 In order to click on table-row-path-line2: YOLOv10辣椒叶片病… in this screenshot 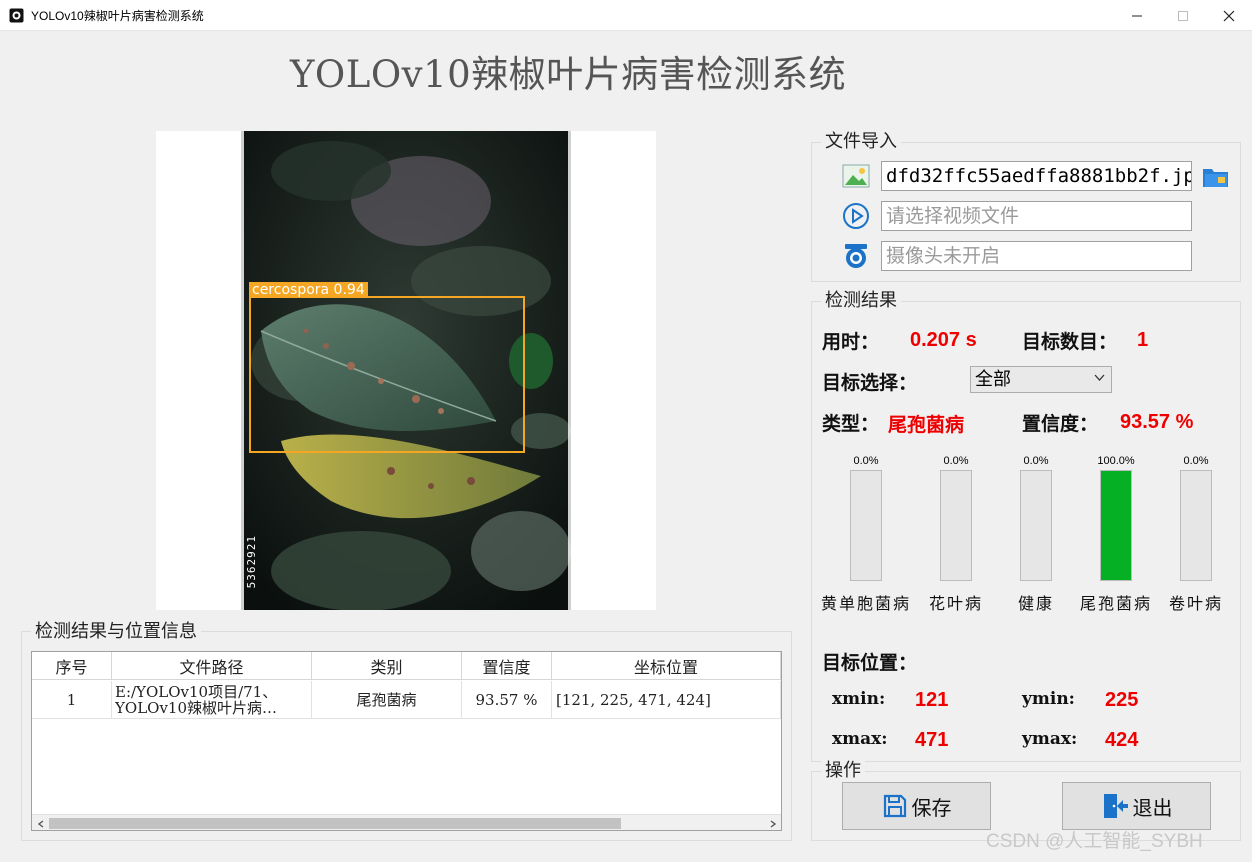, I will do `click(196, 708)`.